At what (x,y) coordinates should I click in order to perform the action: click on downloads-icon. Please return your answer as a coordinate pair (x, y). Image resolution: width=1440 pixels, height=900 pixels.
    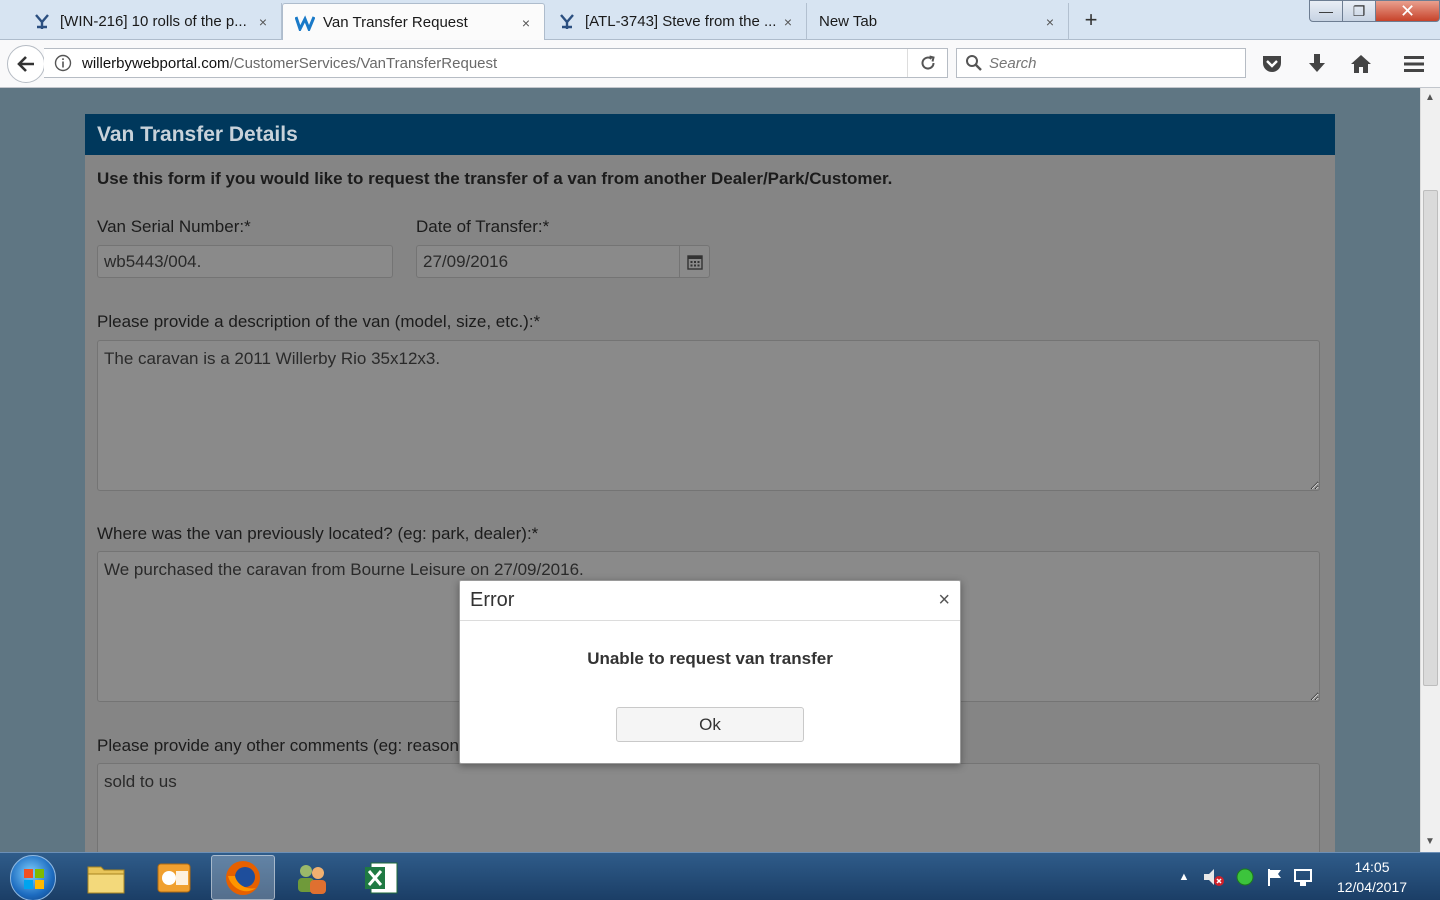
    Looking at the image, I should click on (1317, 64).